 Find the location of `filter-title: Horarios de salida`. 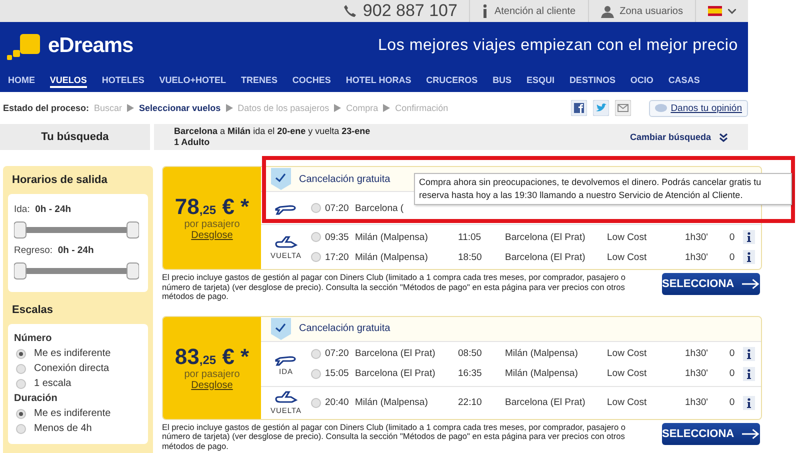

filter-title: Horarios de salida is located at coordinates (59, 180).